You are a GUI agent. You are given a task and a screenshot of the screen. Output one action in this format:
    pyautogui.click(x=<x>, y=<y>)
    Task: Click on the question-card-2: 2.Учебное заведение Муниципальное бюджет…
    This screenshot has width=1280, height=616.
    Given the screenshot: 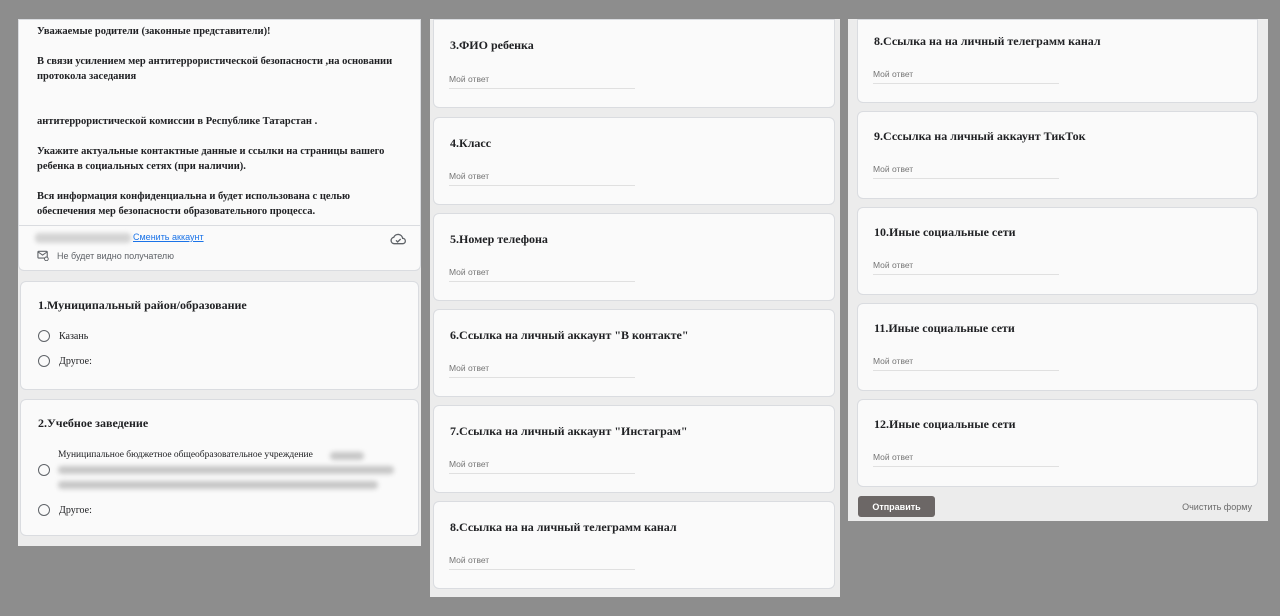 What is the action you would take?
    pyautogui.click(x=219, y=467)
    